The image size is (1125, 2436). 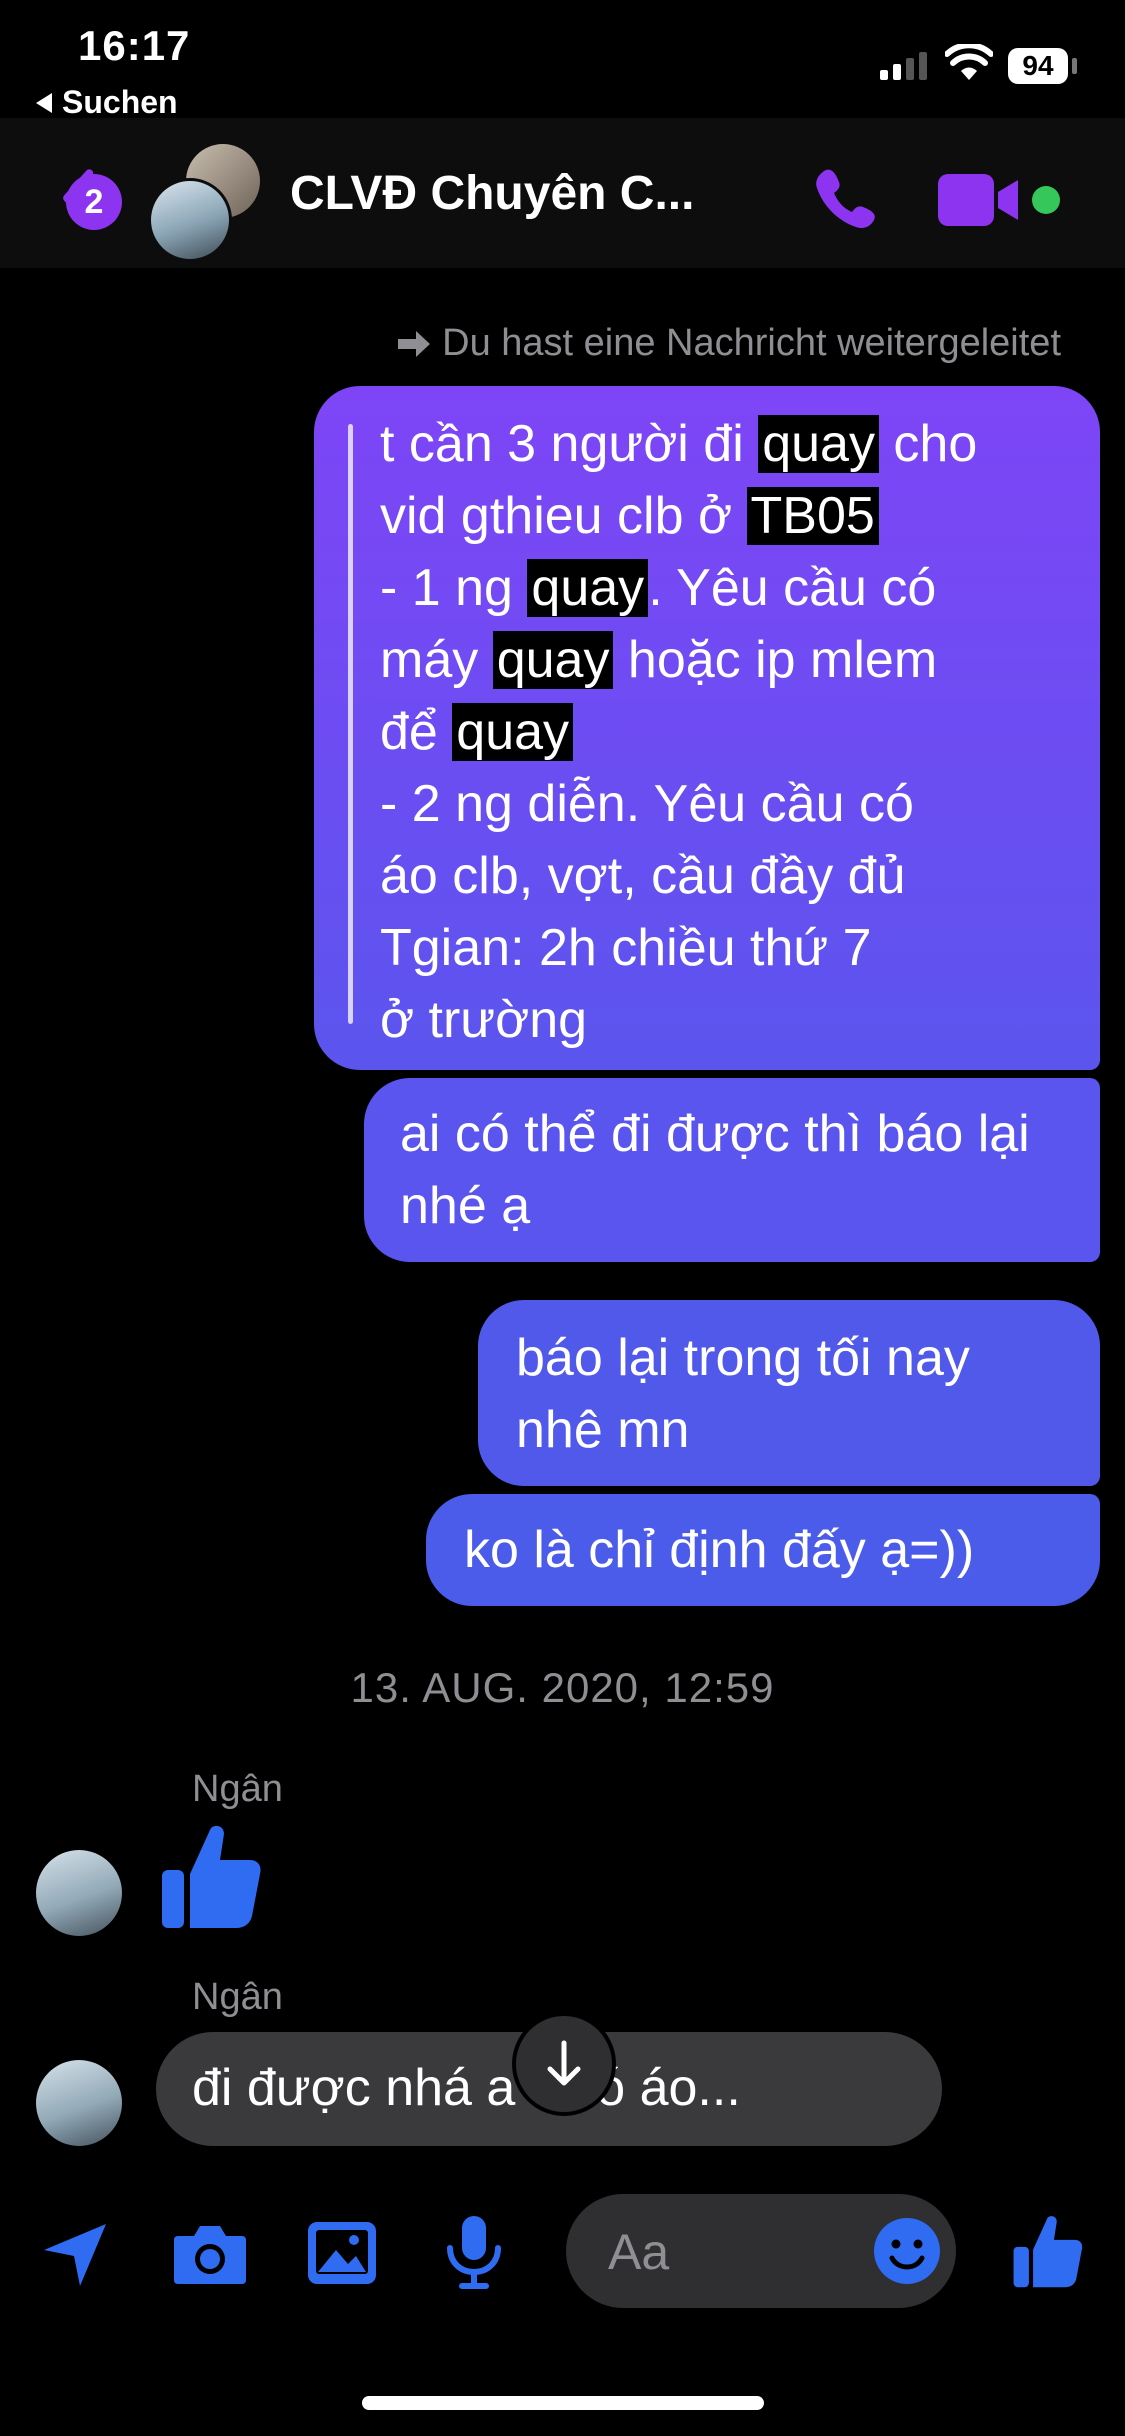 What do you see at coordinates (350, 724) in the screenshot?
I see `quote-bar` at bounding box center [350, 724].